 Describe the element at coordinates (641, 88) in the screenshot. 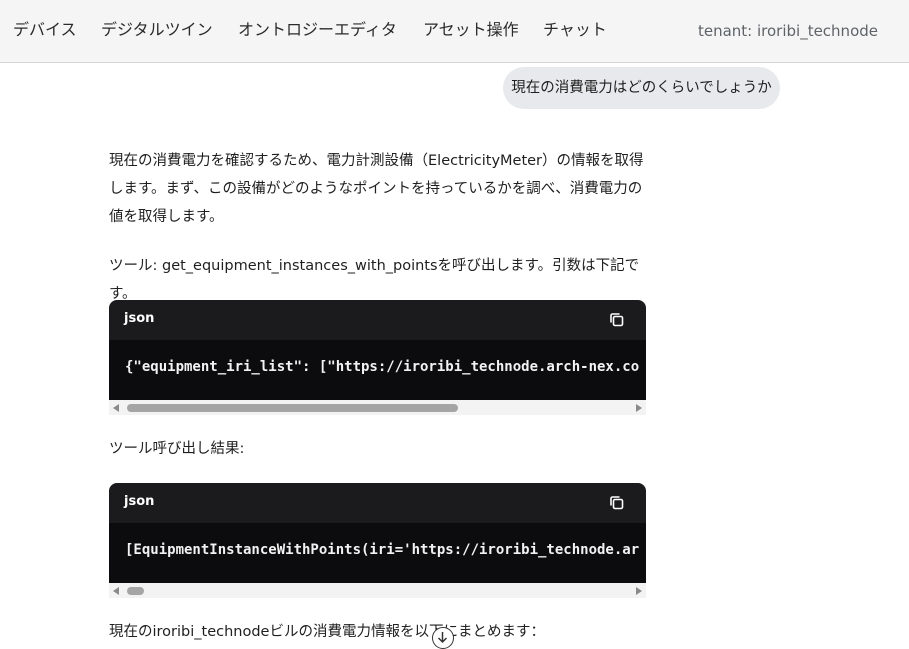

I see `user-message-bubble: 現在の消費電力はどのくらいでしょうか` at that location.